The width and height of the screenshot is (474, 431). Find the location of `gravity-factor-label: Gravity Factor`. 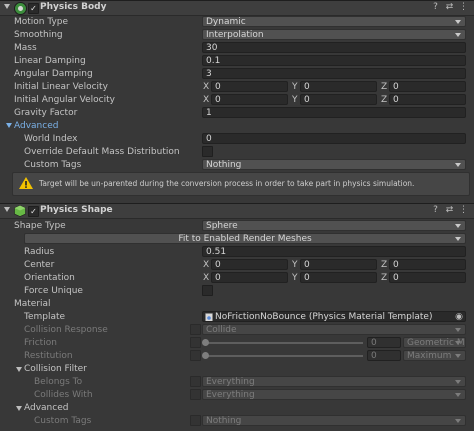

gravity-factor-label: Gravity Factor is located at coordinates (46, 113).